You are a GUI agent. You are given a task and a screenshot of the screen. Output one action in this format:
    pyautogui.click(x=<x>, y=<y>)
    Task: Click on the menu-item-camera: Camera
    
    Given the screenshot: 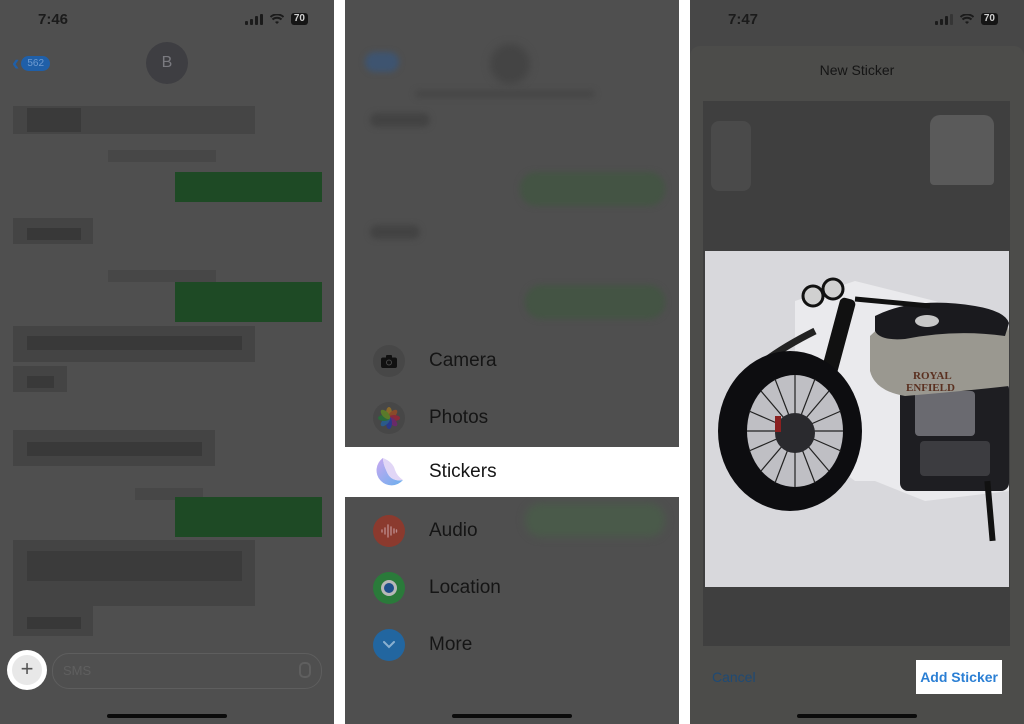 What is the action you would take?
    pyautogui.click(x=512, y=361)
    